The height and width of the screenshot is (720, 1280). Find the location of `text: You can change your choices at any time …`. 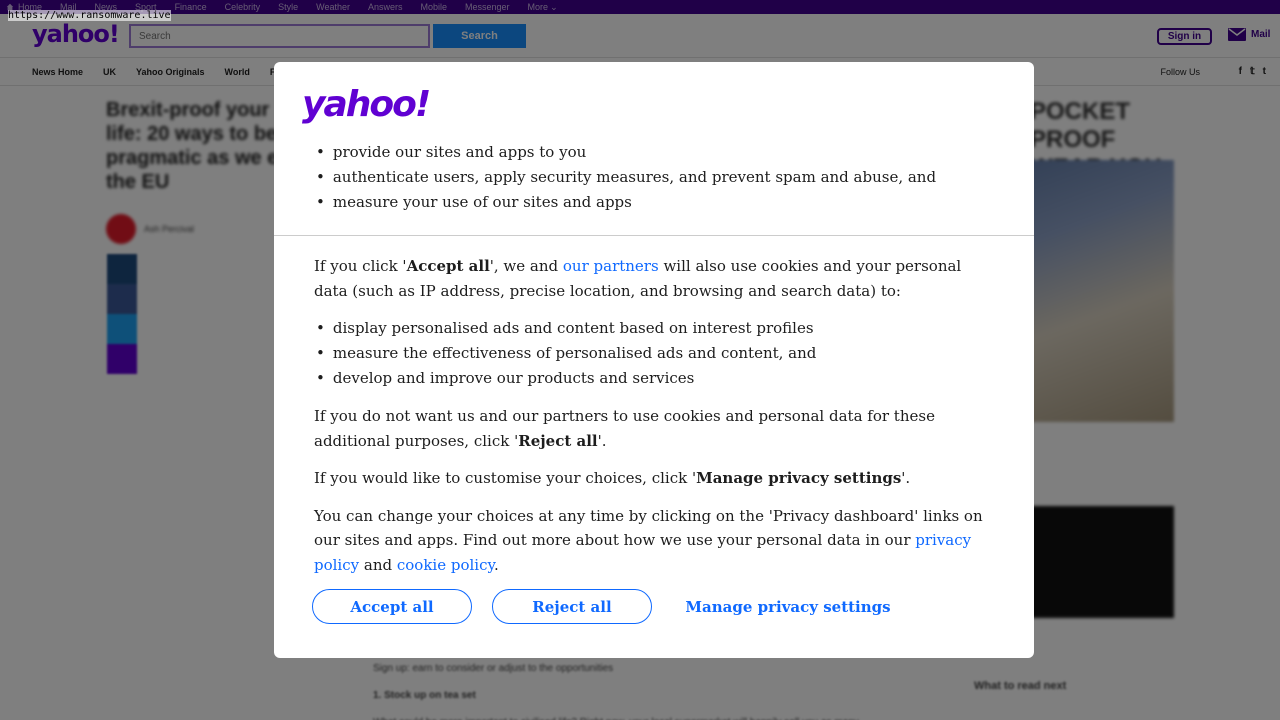

text: You can change your choices at any time … is located at coordinates (648, 528).